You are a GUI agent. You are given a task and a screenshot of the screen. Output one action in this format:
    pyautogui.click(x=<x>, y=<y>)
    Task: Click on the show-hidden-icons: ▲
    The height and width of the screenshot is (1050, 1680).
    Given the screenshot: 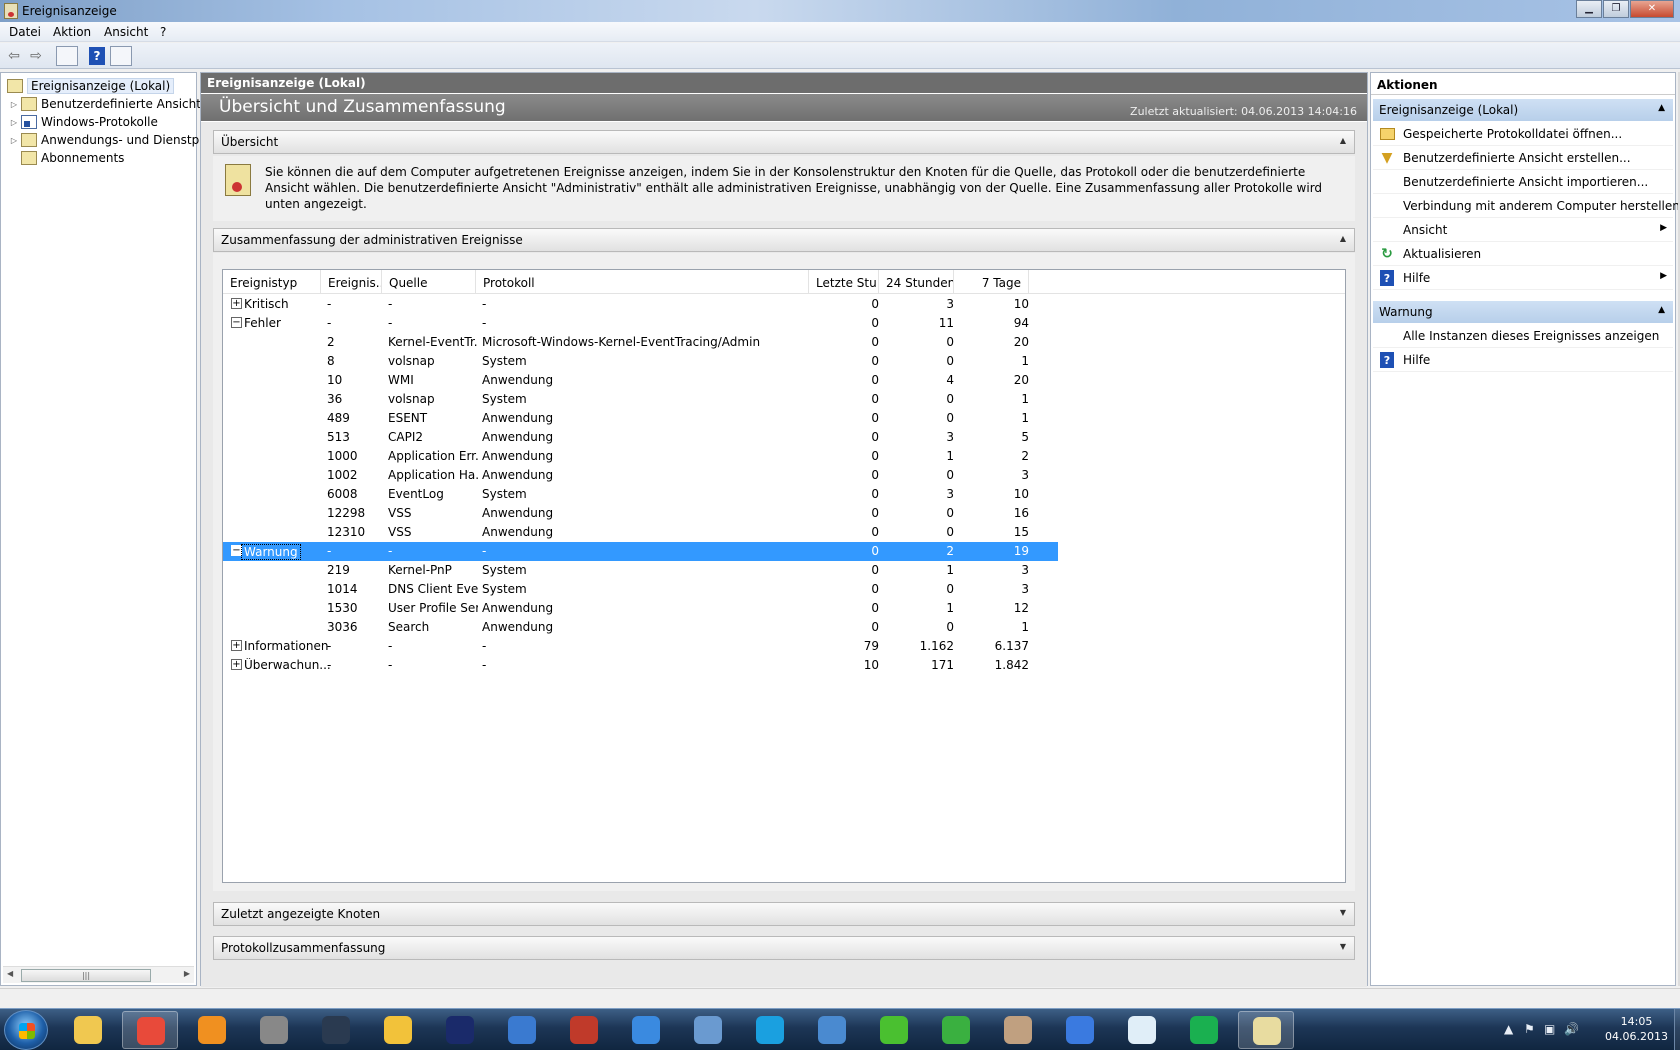 What is the action you would take?
    pyautogui.click(x=1508, y=1029)
    